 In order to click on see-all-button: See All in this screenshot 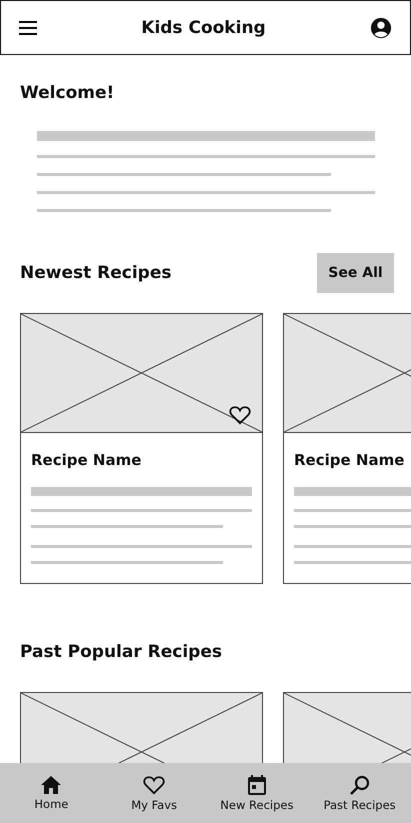, I will do `click(355, 273)`.